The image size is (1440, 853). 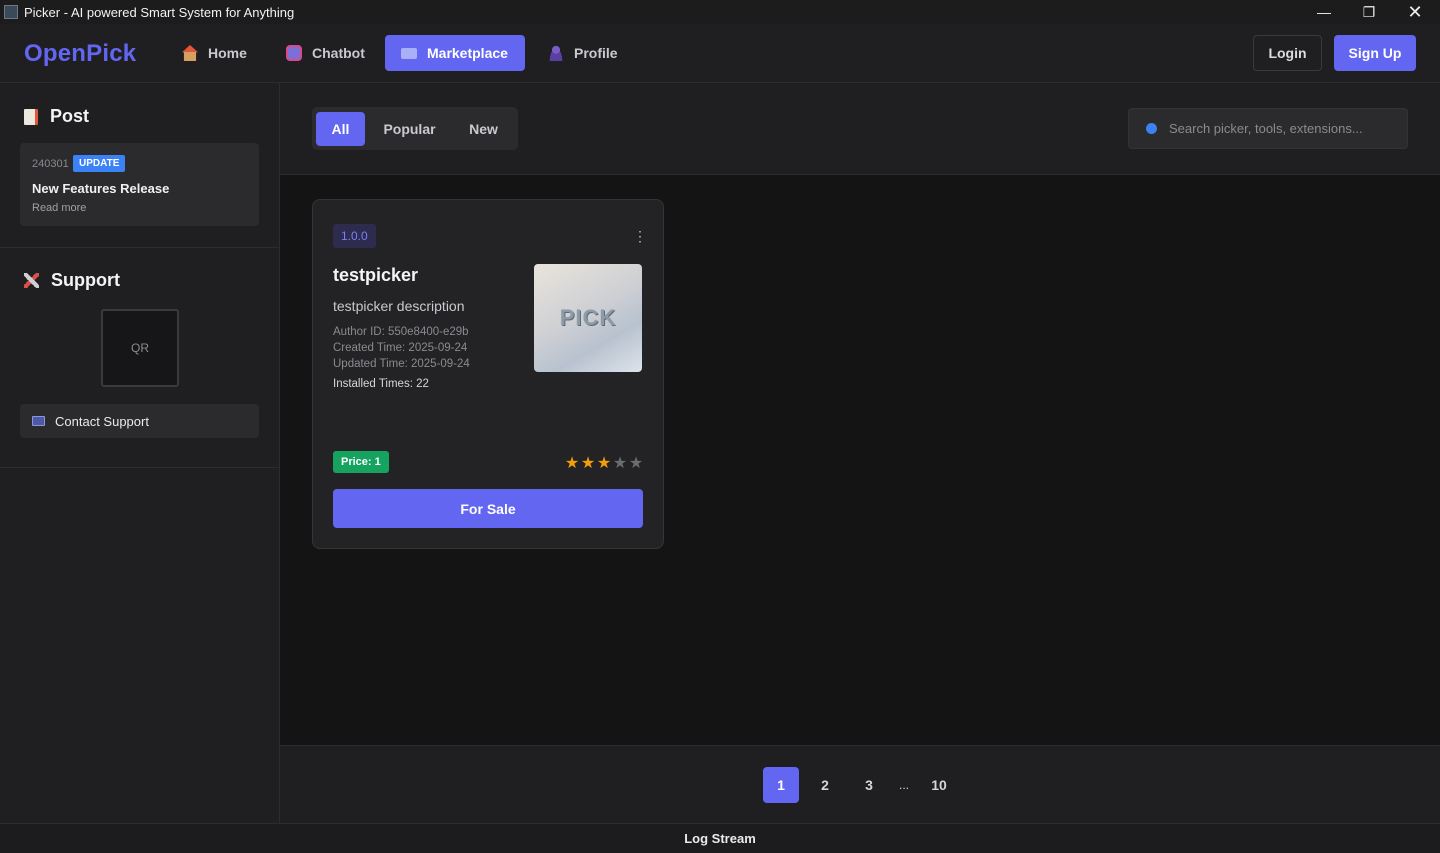 What do you see at coordinates (1151, 128) in the screenshot?
I see `search-icon` at bounding box center [1151, 128].